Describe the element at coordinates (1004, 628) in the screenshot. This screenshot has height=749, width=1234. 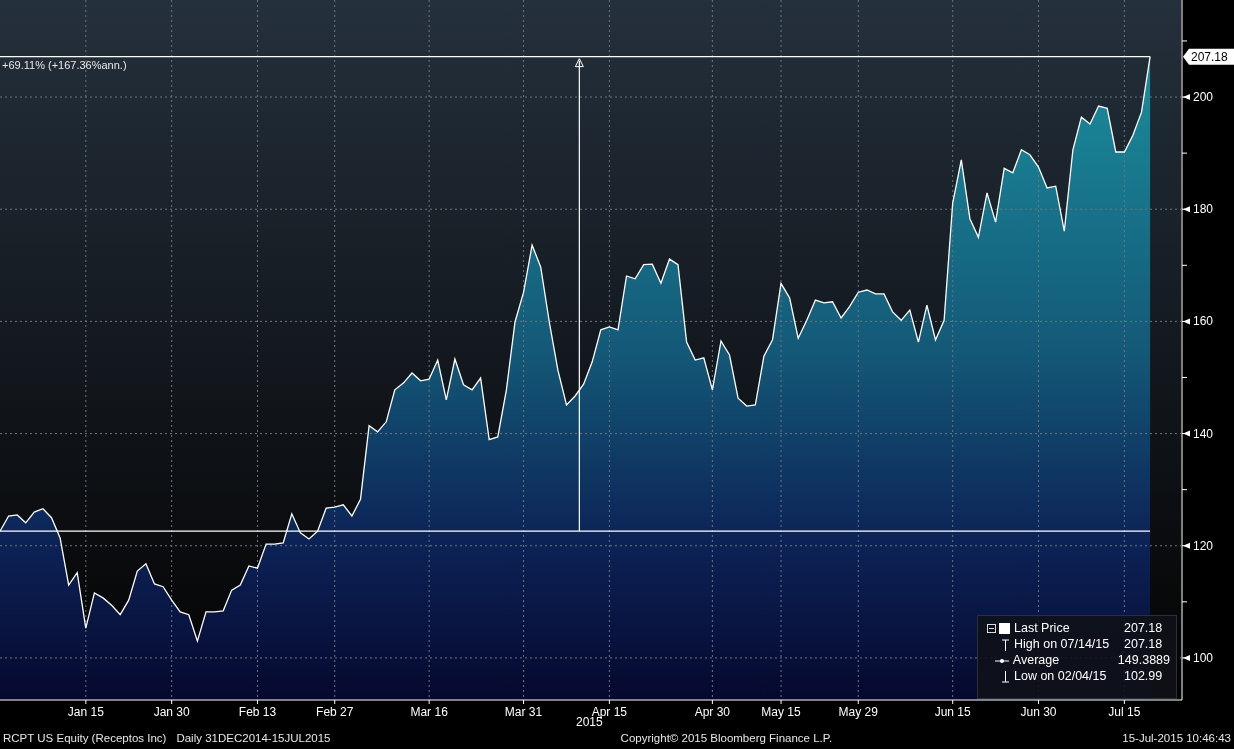
I see `square-icon` at that location.